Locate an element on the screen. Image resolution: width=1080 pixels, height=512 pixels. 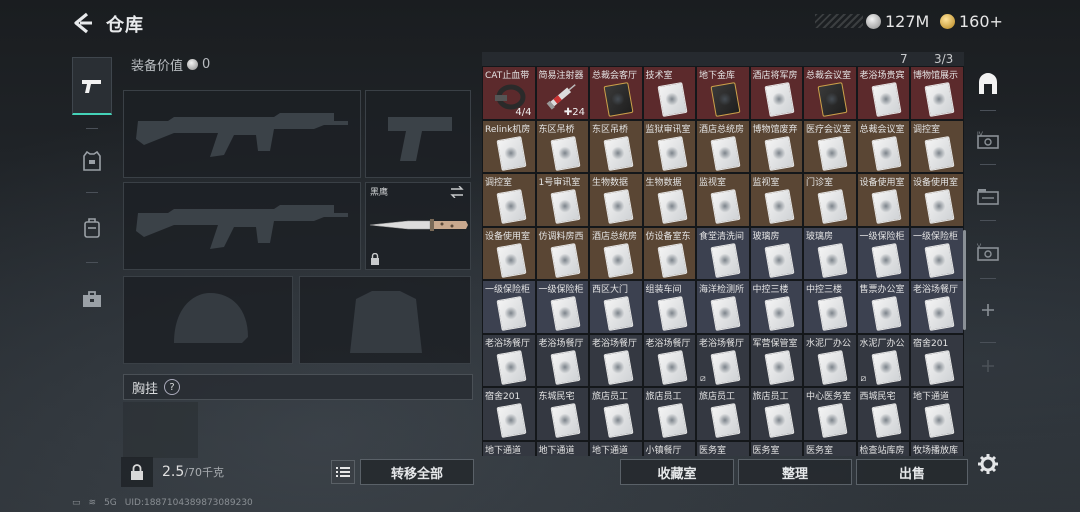
silver-currency: 127M is located at coordinates (897, 21).